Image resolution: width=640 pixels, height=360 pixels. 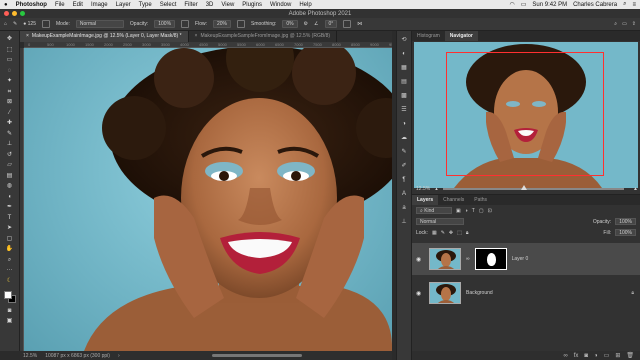 What do you see at coordinates (404, 110) in the screenshot?
I see `properties-panel-icon: ☰` at bounding box center [404, 110].